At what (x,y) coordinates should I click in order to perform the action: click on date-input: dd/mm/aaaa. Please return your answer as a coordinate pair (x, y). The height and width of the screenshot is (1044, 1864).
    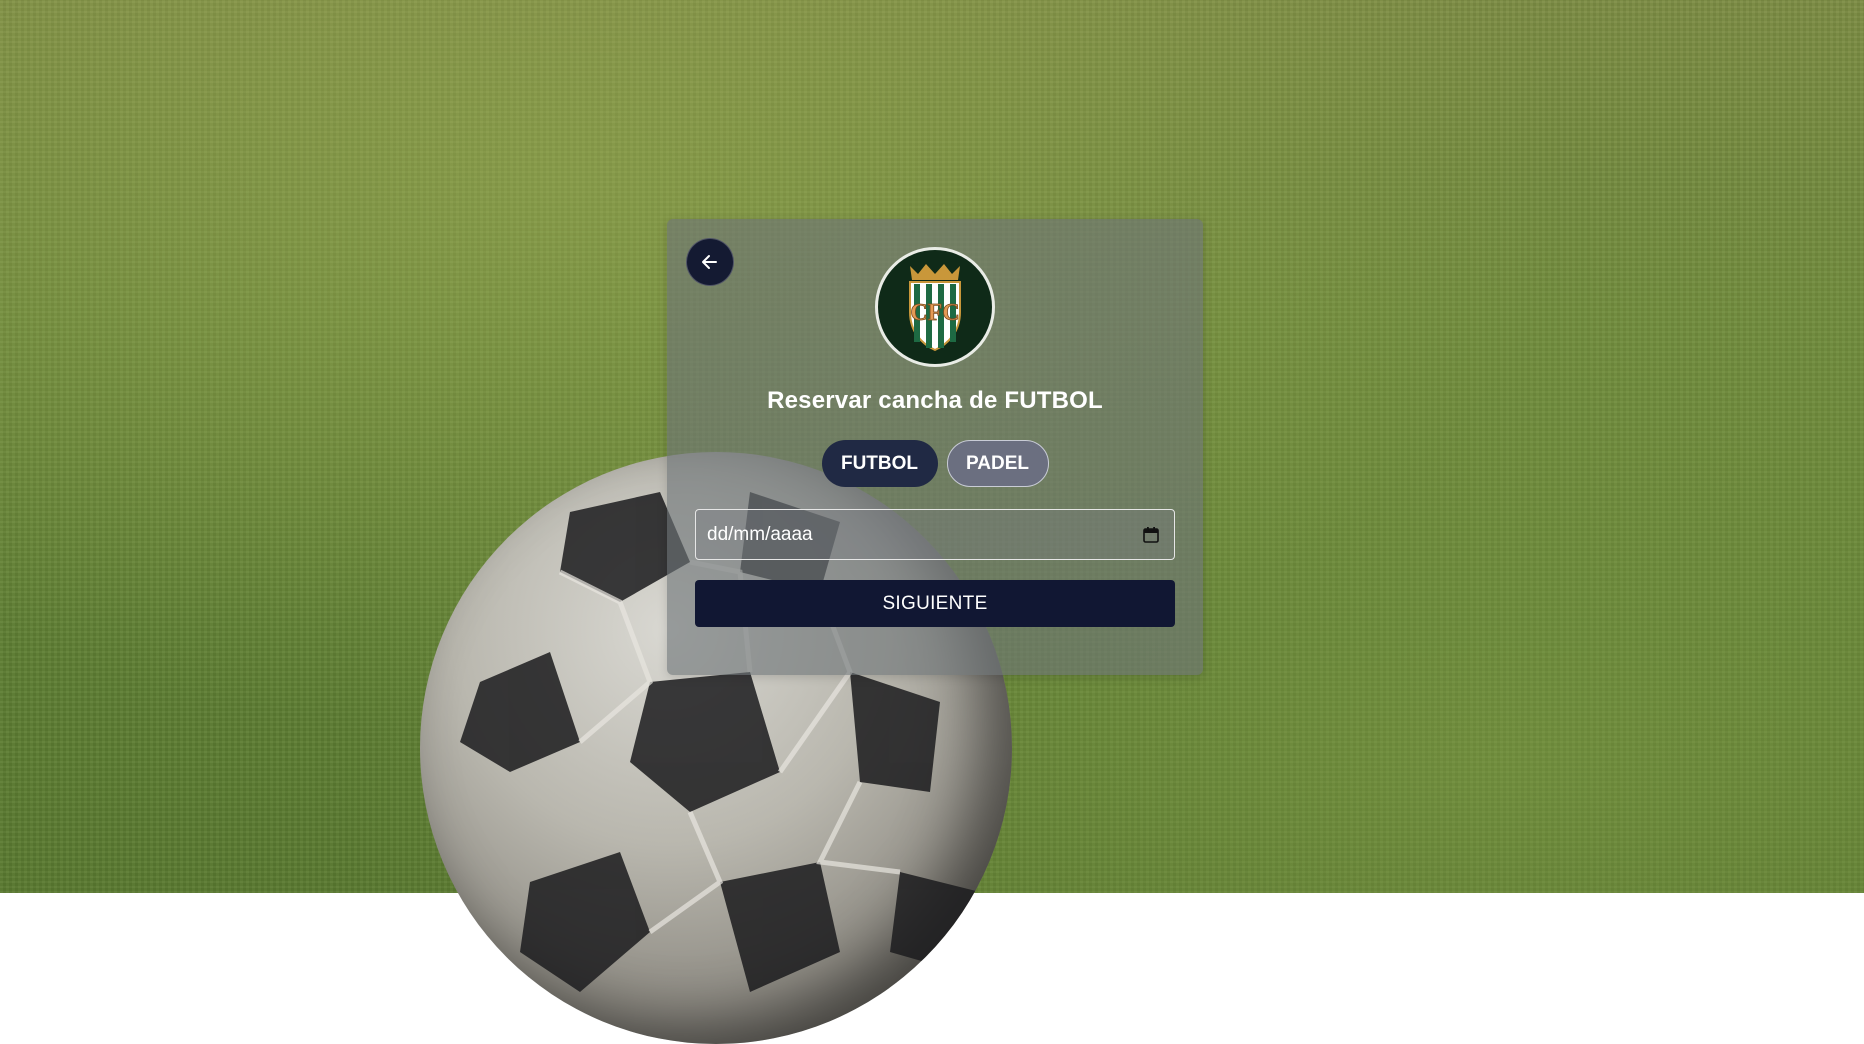
    Looking at the image, I should click on (935, 534).